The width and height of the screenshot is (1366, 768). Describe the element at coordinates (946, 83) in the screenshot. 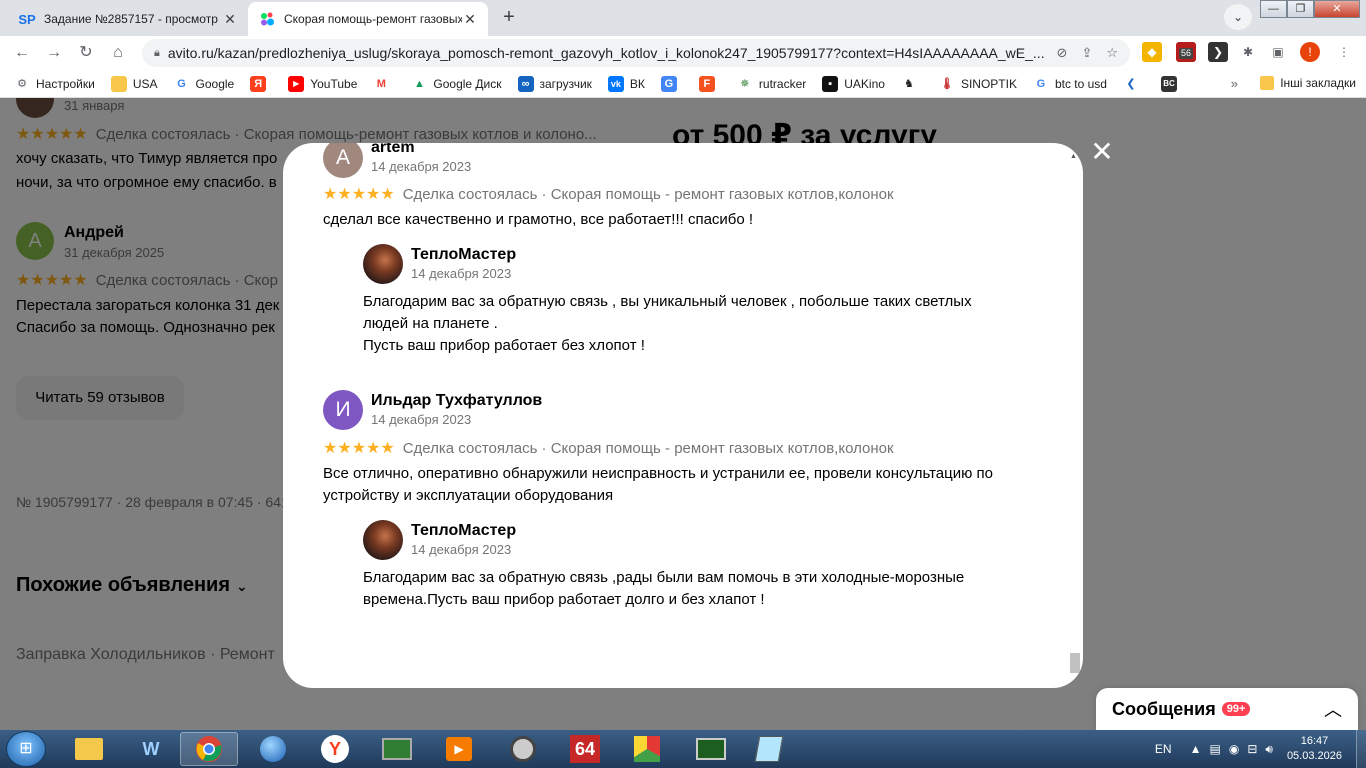

I see `thermometer-icon: 🌡︎` at that location.